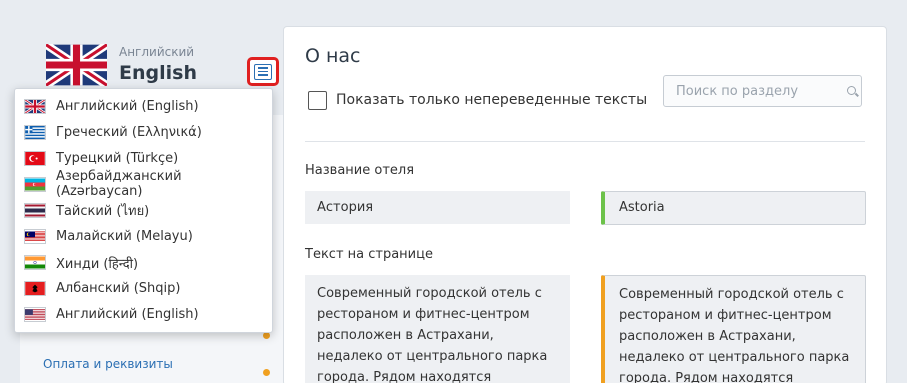 The image size is (907, 383). I want to click on language-option: Турецкий (Türkçe), so click(143, 158).